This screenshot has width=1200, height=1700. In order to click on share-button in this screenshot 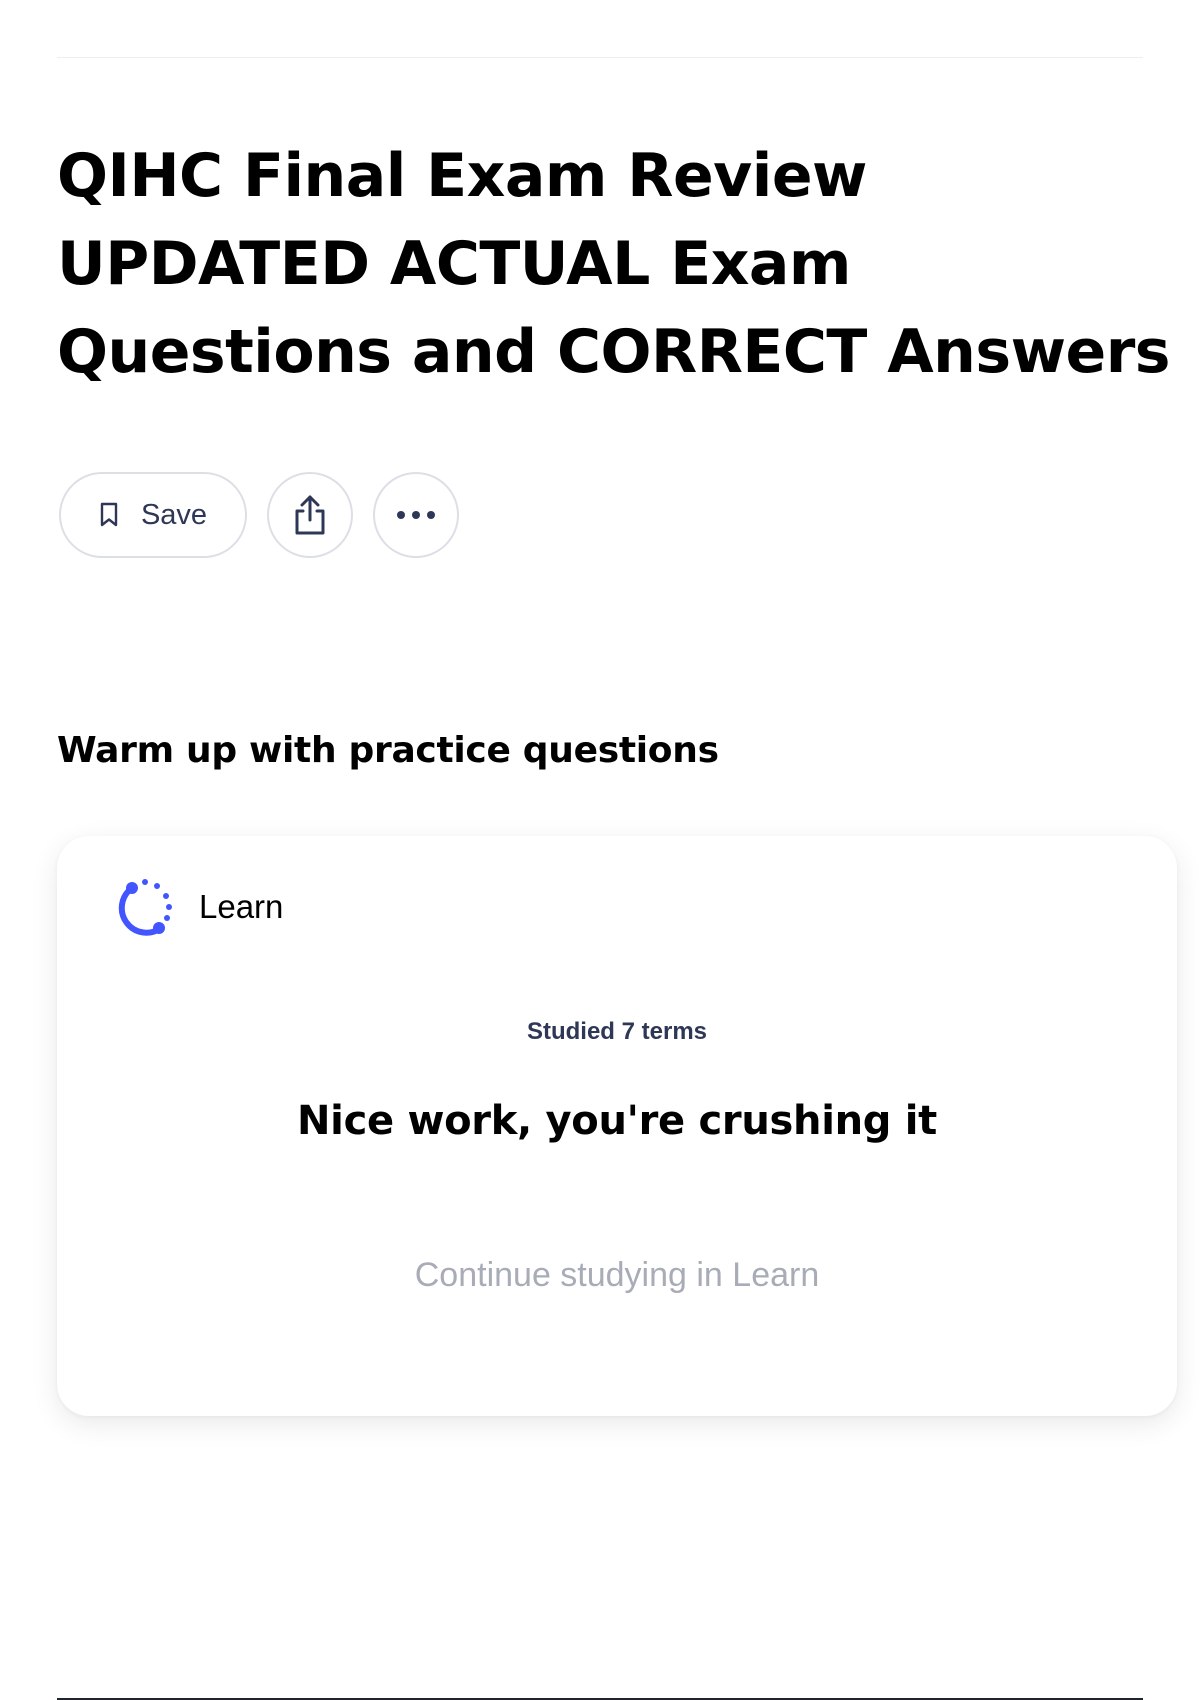, I will do `click(310, 515)`.